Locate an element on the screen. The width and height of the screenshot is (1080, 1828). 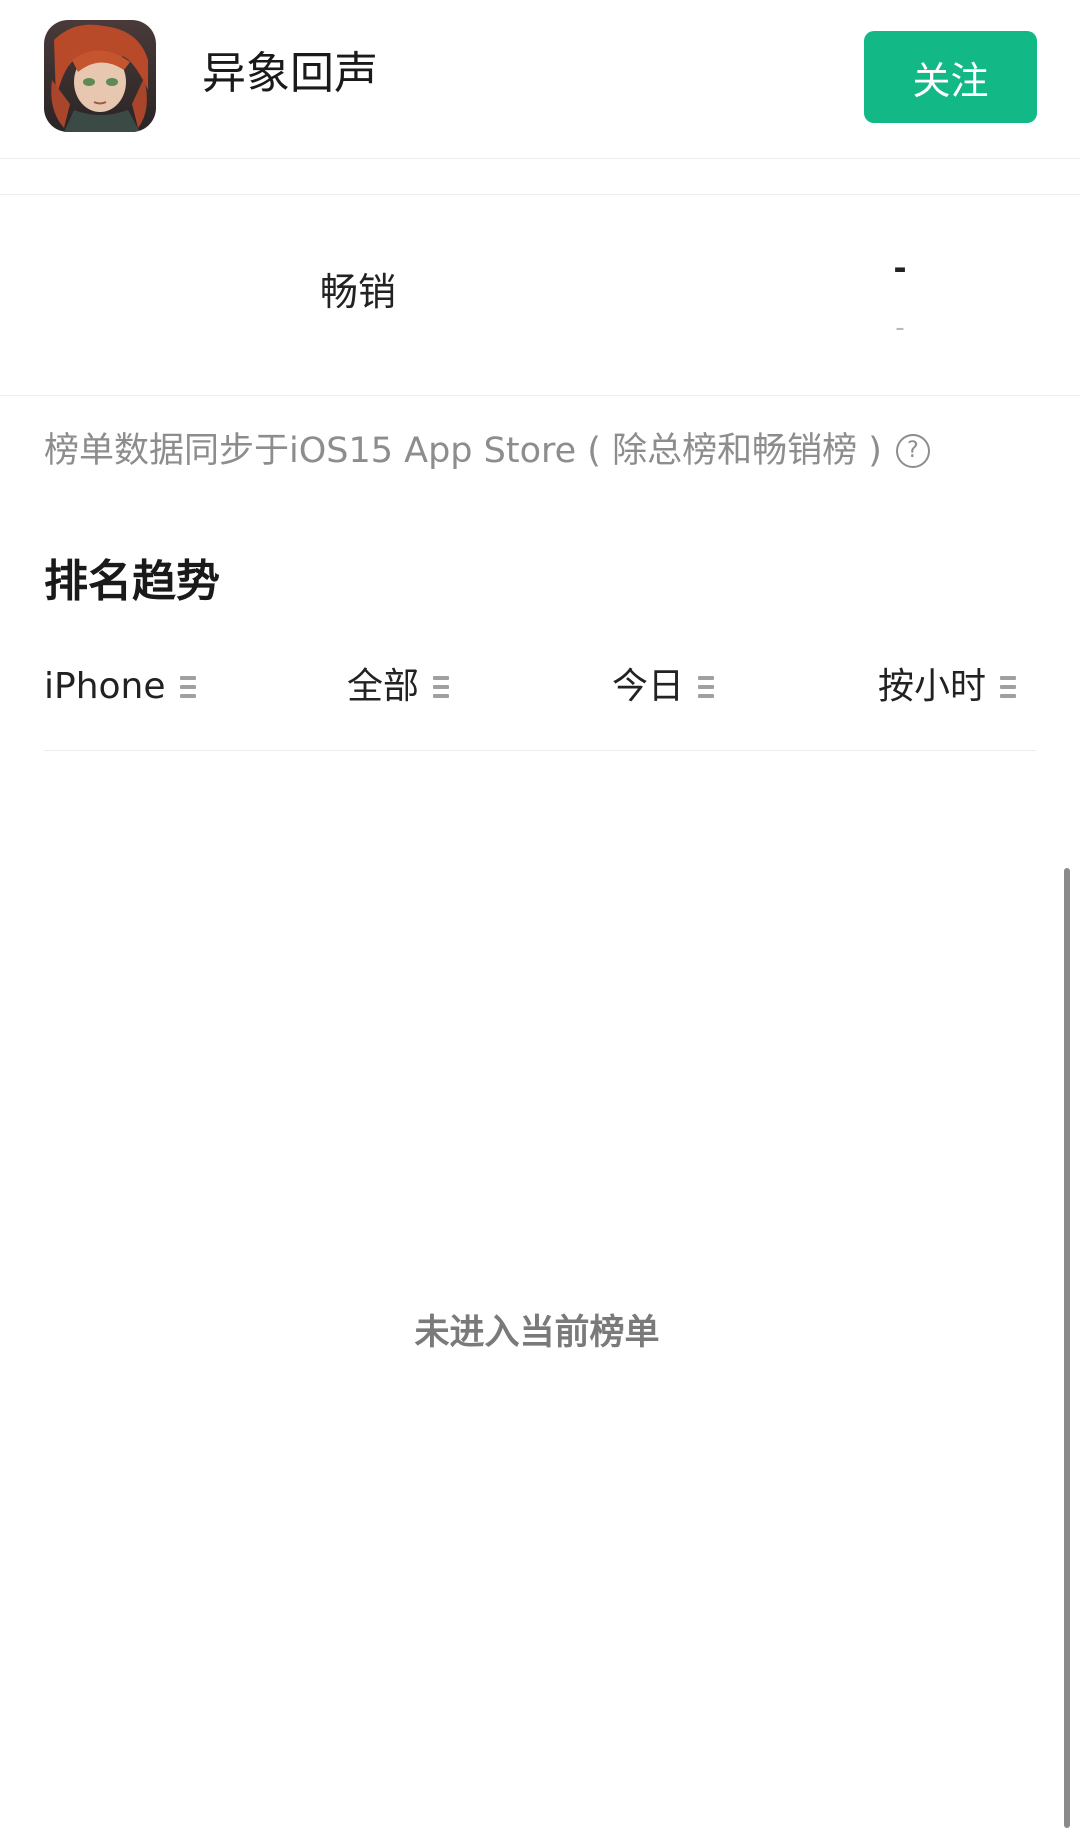
sync-note: 榜单数据同步于iOS15 App Store ( 除总榜和畅销榜 ) ? is located at coordinates (487, 451).